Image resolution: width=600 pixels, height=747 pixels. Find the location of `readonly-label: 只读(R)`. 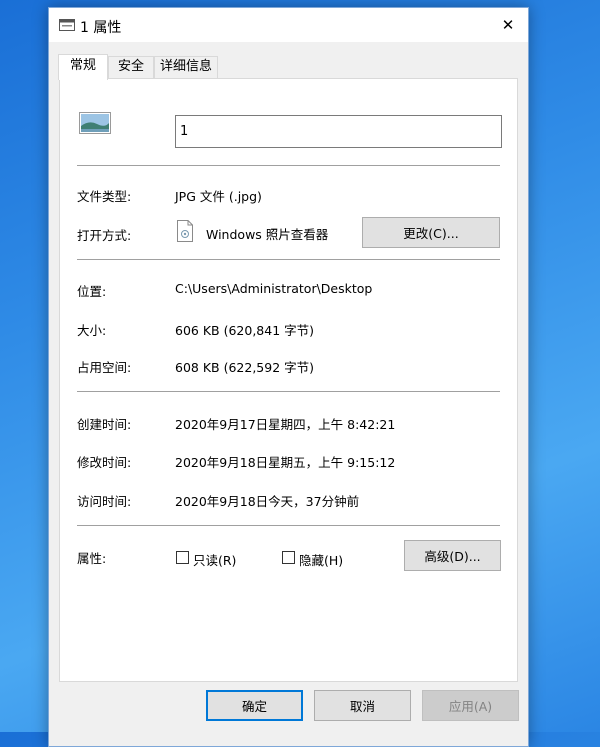

readonly-label: 只读(R) is located at coordinates (215, 560).